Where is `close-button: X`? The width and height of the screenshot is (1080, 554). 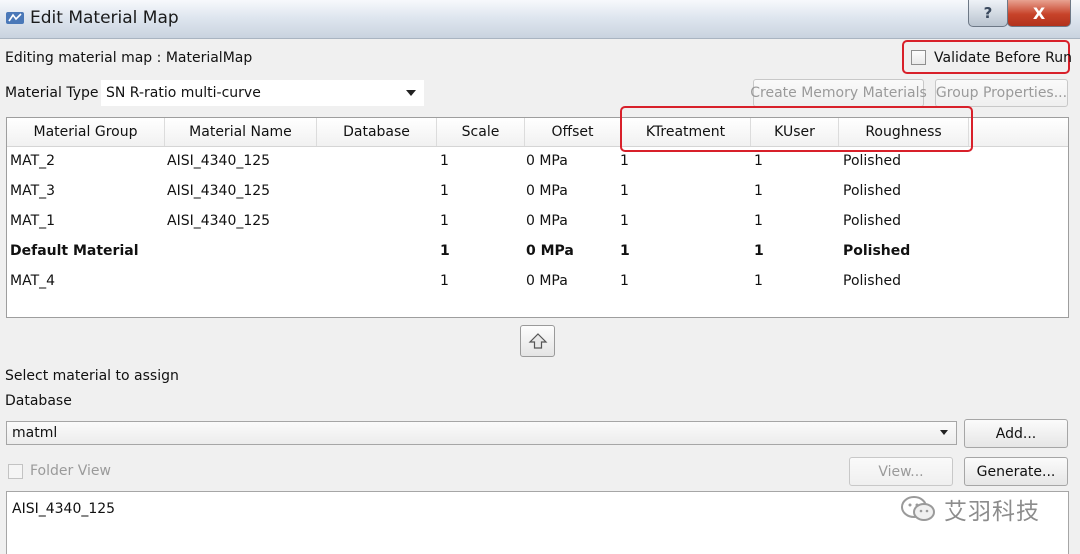
close-button: X is located at coordinates (1039, 13).